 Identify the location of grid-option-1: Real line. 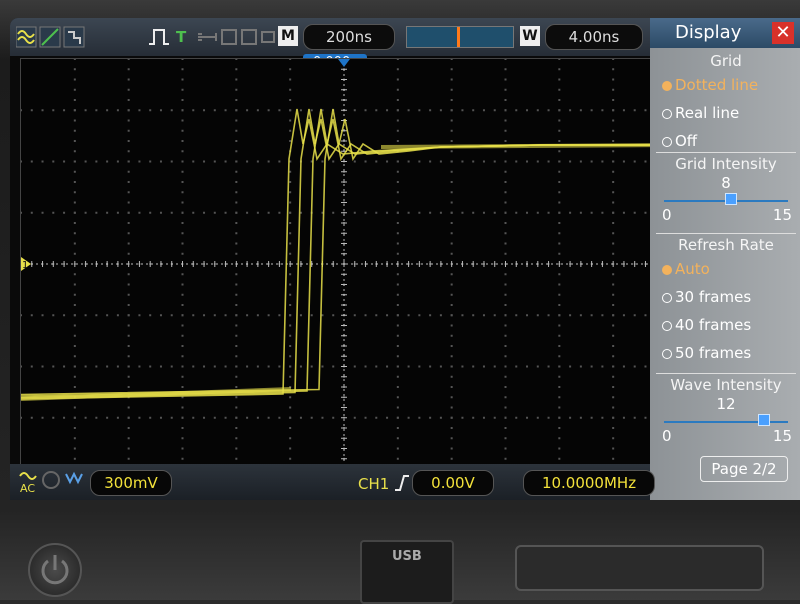
(726, 113).